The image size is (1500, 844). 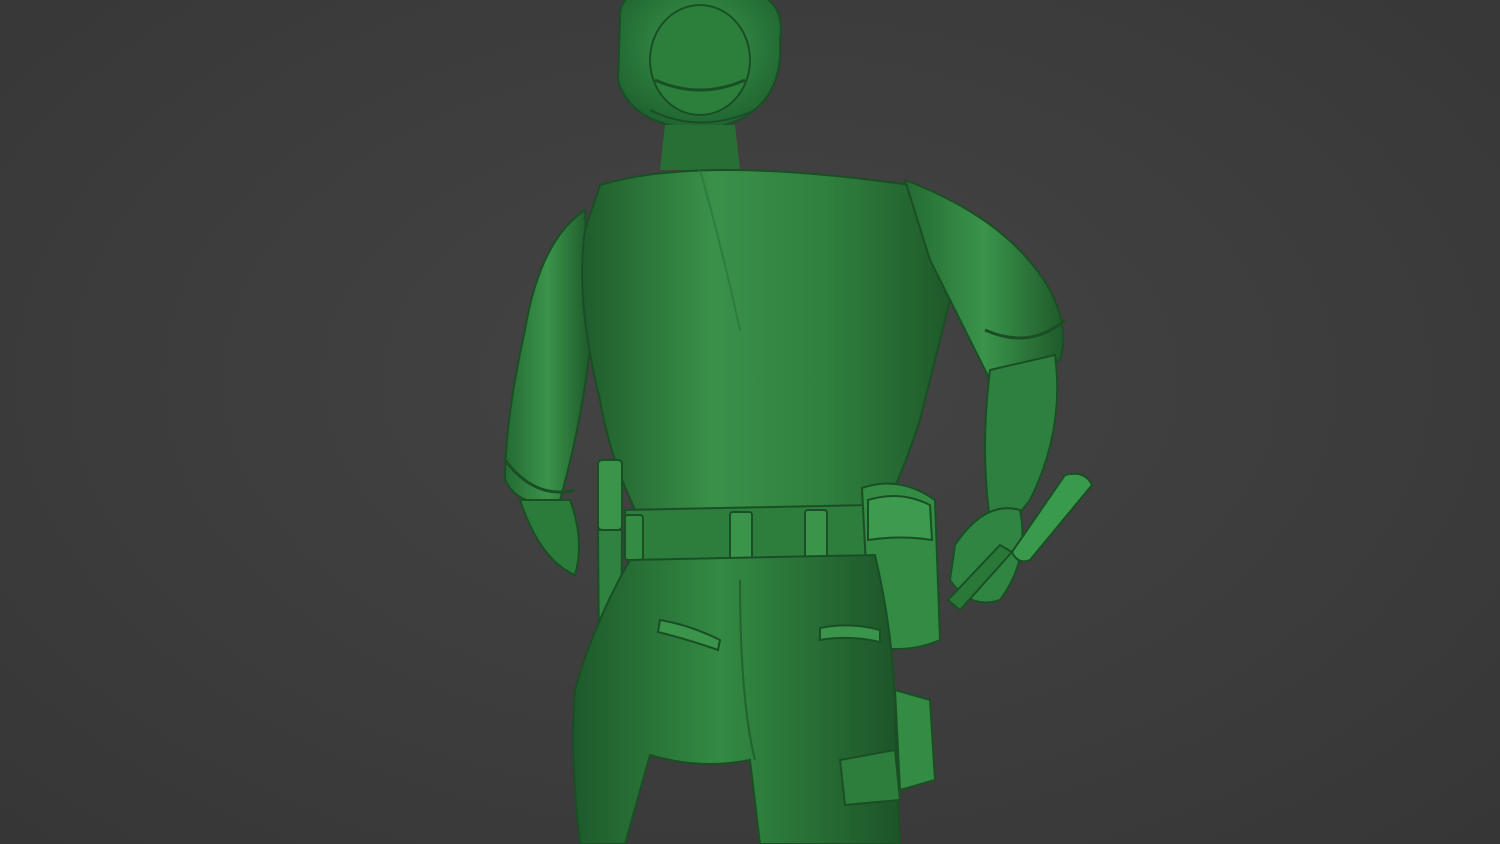 What do you see at coordinates (771, 345) in the screenshot?
I see `torso` at bounding box center [771, 345].